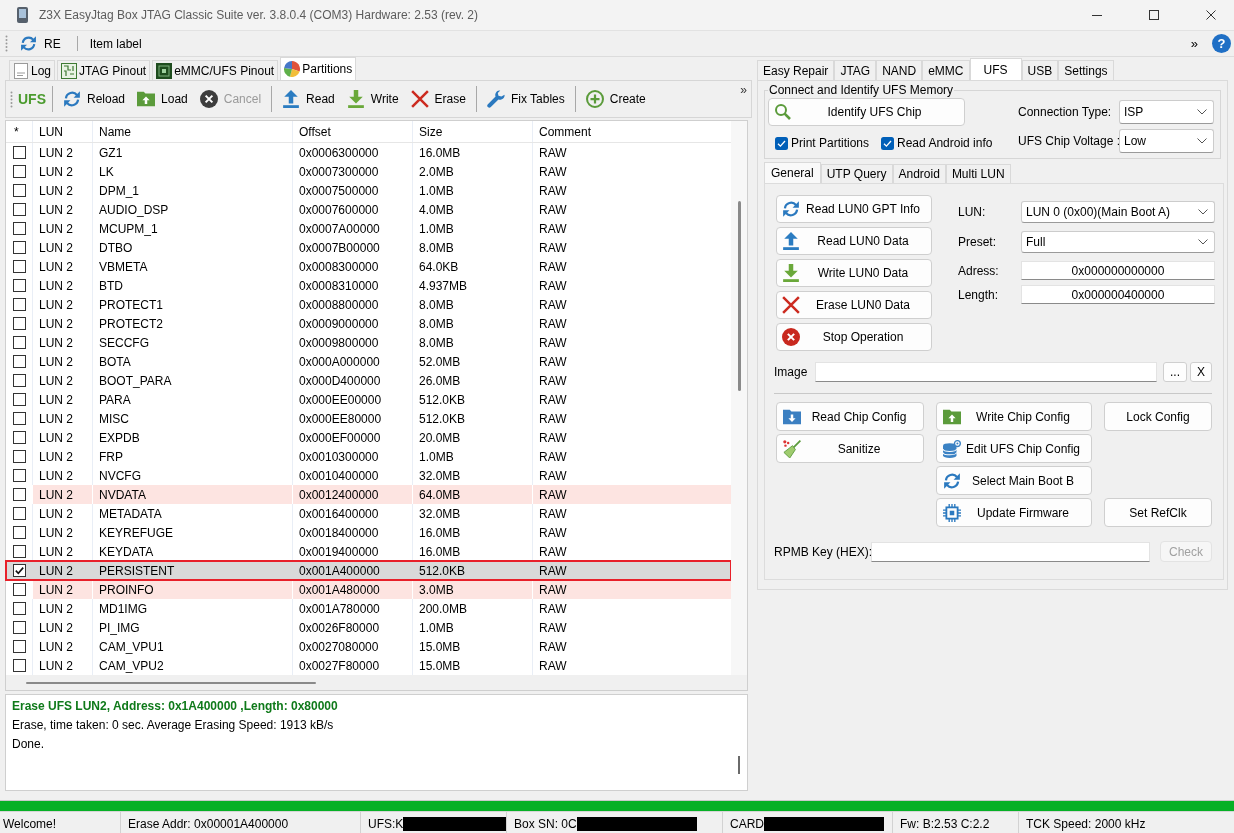 Image resolution: width=1234 pixels, height=833 pixels. What do you see at coordinates (473, 131) in the screenshot?
I see `column-header: Size` at bounding box center [473, 131].